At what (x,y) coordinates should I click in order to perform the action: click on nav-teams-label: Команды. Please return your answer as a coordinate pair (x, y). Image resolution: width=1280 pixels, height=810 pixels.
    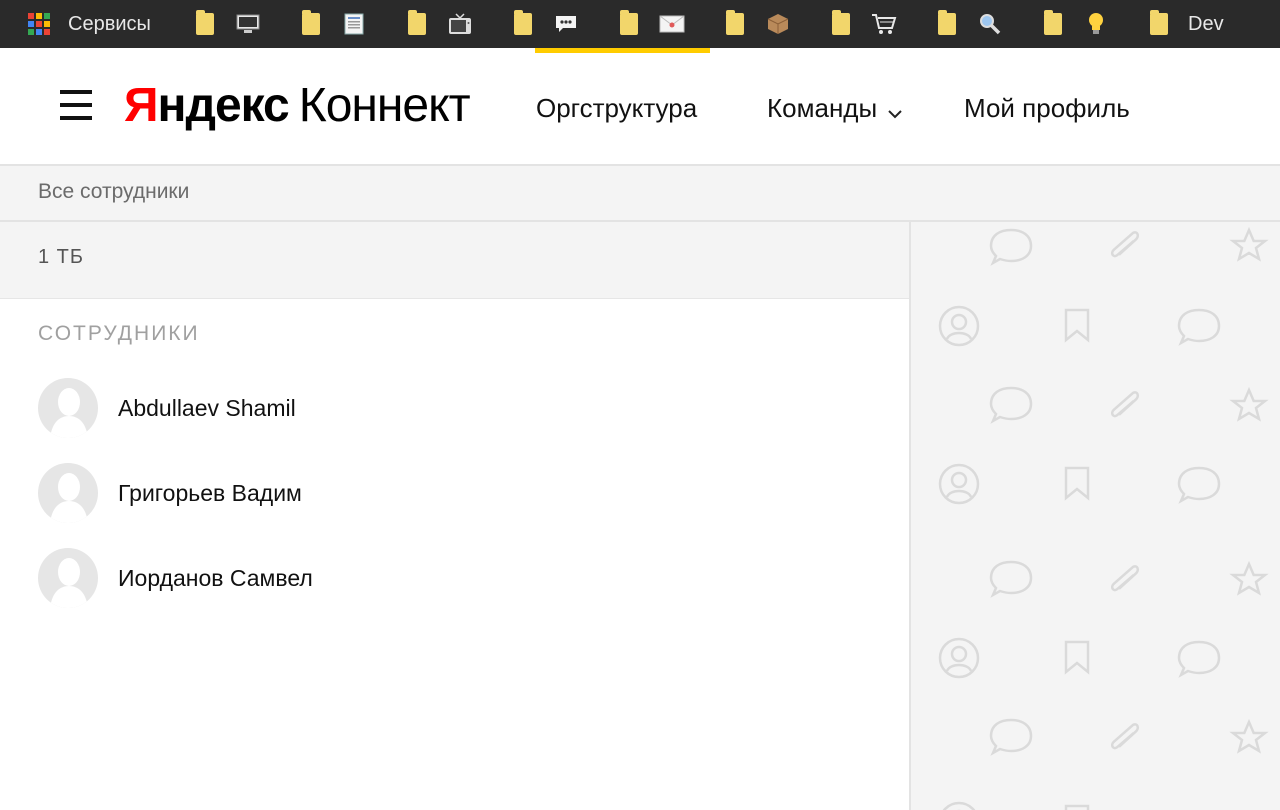
    Looking at the image, I should click on (822, 108).